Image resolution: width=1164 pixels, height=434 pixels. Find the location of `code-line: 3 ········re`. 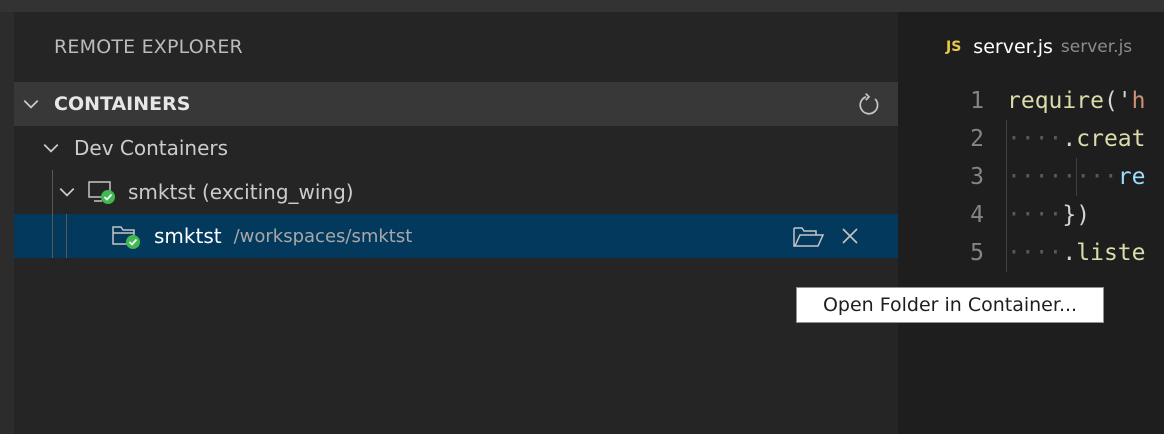

code-line: 3 ········re is located at coordinates (1031, 177).